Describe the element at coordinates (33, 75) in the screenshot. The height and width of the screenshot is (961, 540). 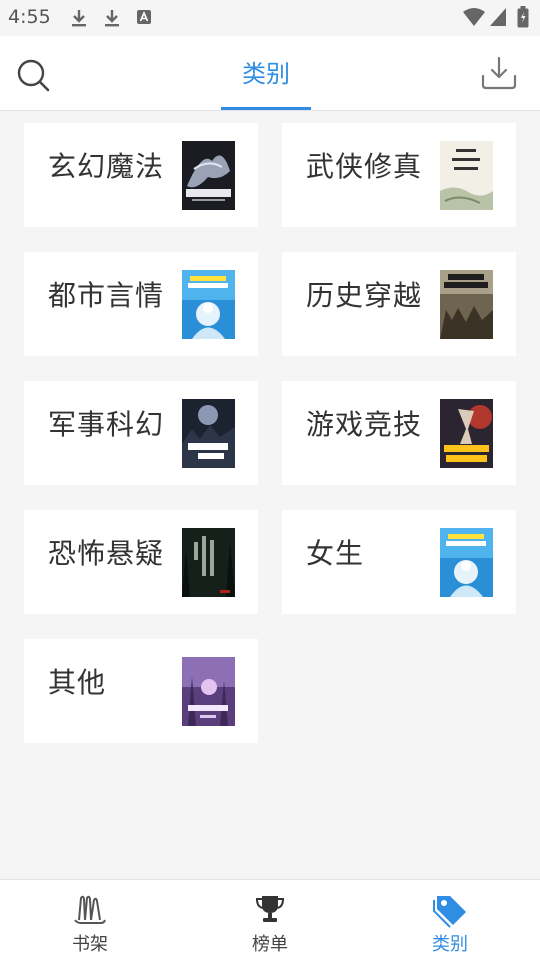
I see `search-icon` at that location.